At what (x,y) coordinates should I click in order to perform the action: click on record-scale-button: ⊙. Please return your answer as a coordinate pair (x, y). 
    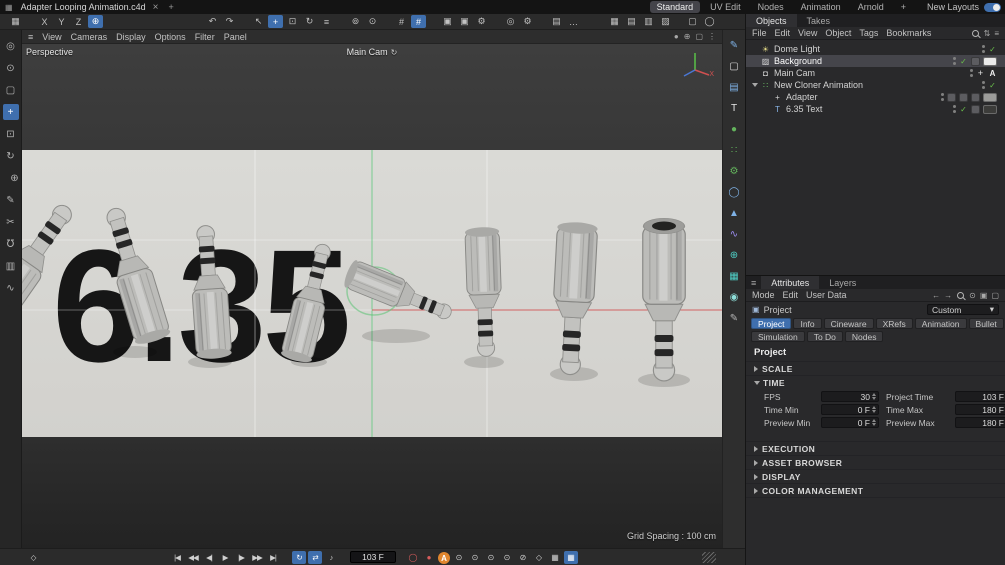
    Looking at the image, I should click on (475, 557).